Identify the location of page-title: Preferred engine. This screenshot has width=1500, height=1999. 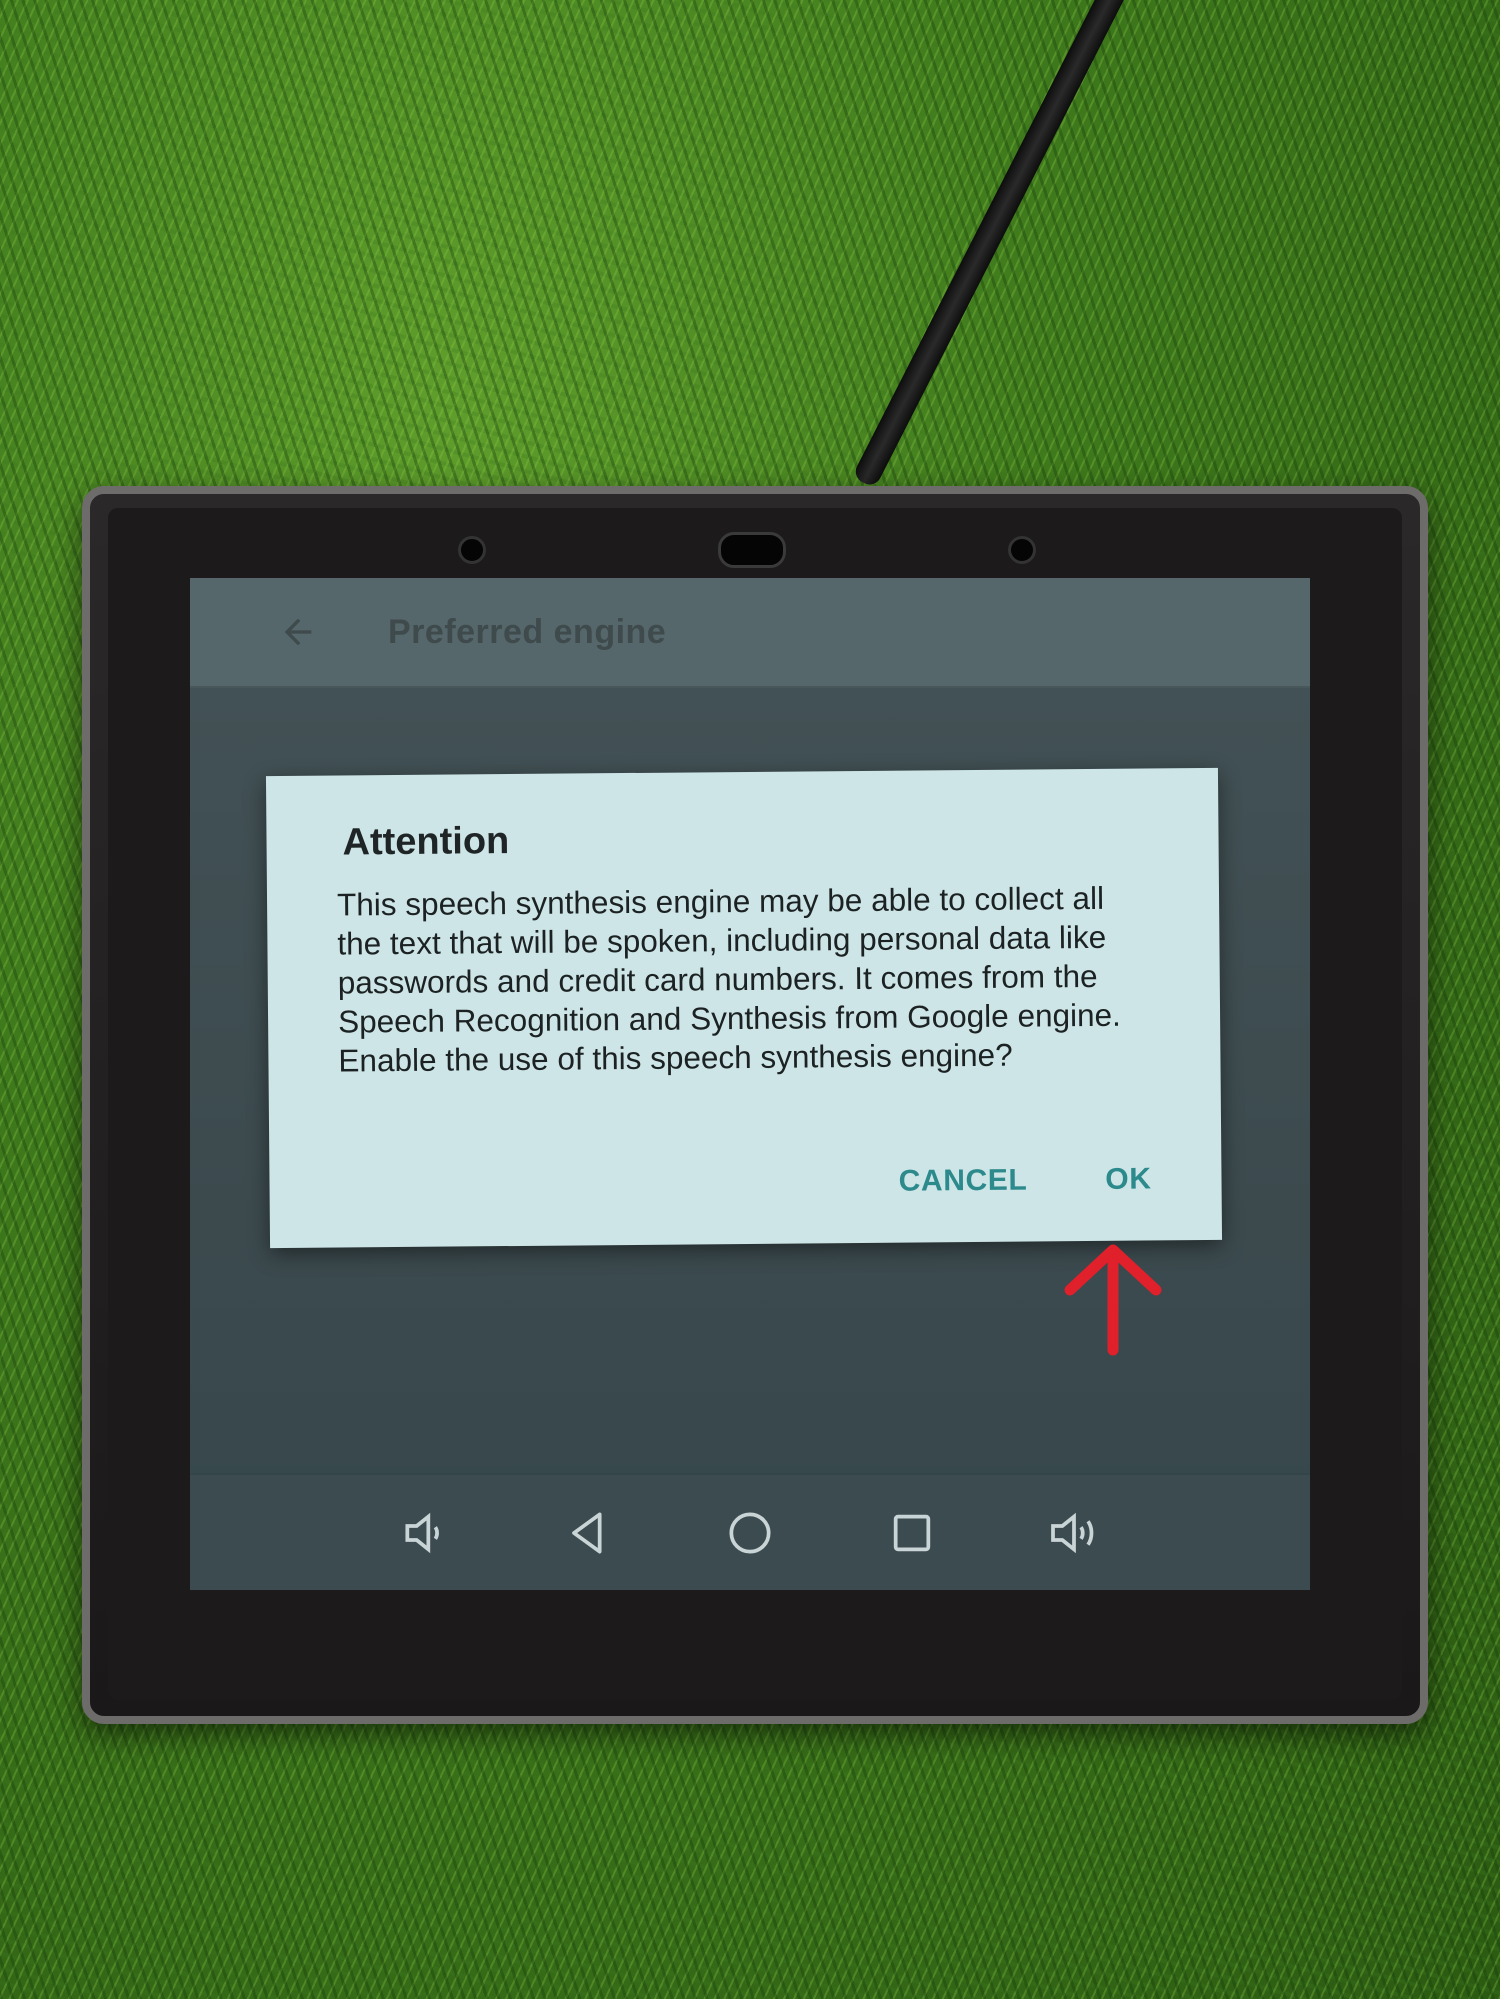
(527, 631).